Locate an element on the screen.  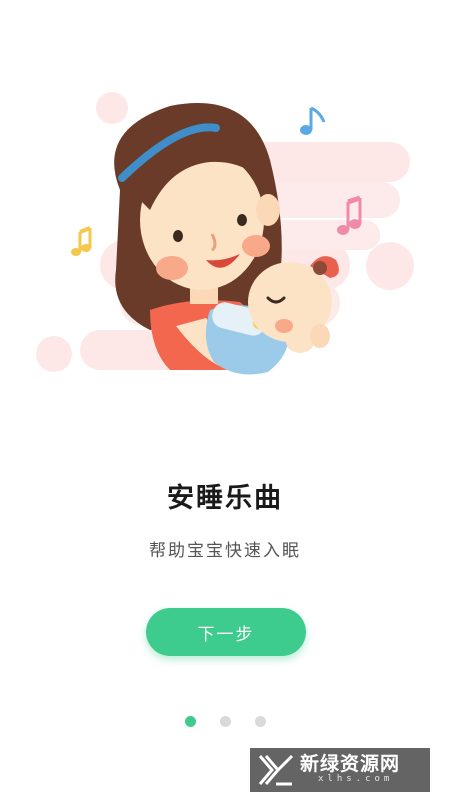
watermark-text-cn: 新绿资源网 is located at coordinates (350, 764).